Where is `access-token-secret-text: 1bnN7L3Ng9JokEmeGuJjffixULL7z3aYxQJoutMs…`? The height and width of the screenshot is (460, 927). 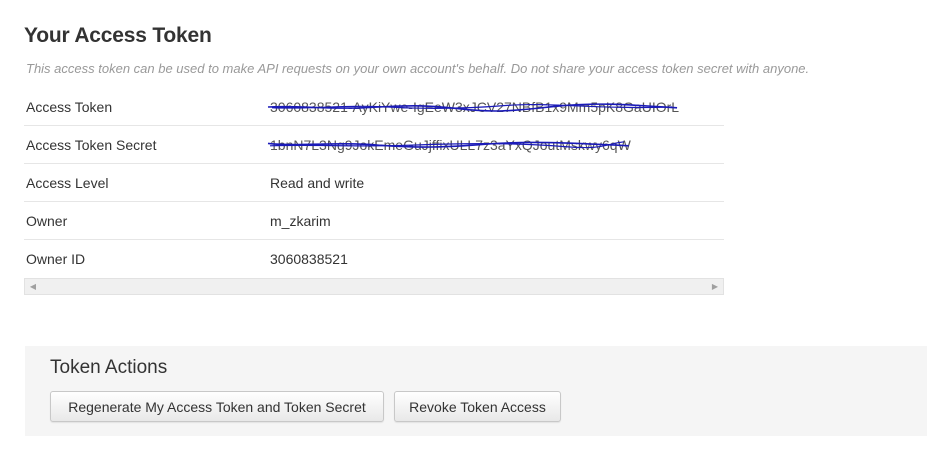
access-token-secret-text: 1bnN7L3Ng9JokEmeGuJjffixULL7z3aYxQJoutMs… is located at coordinates (450, 144).